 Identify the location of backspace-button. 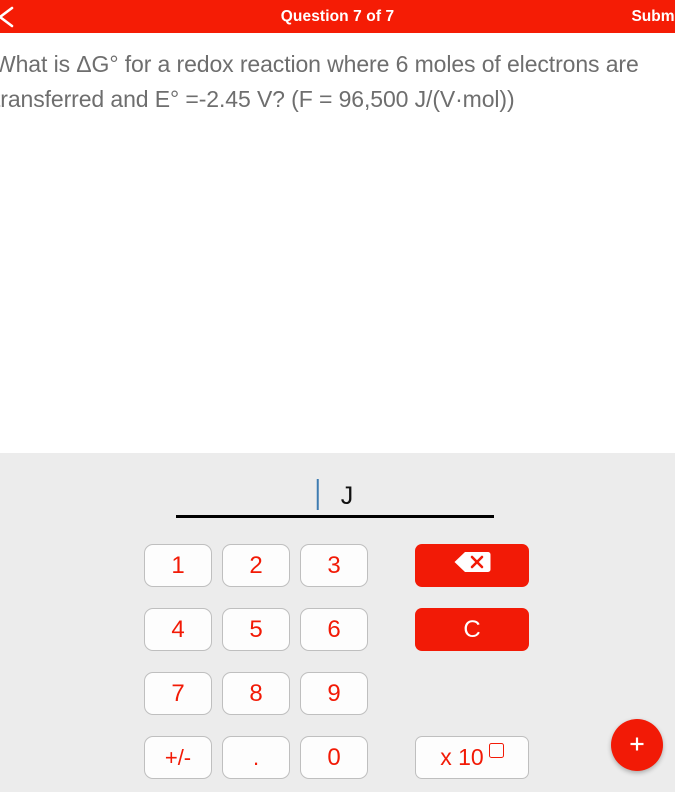
(472, 565).